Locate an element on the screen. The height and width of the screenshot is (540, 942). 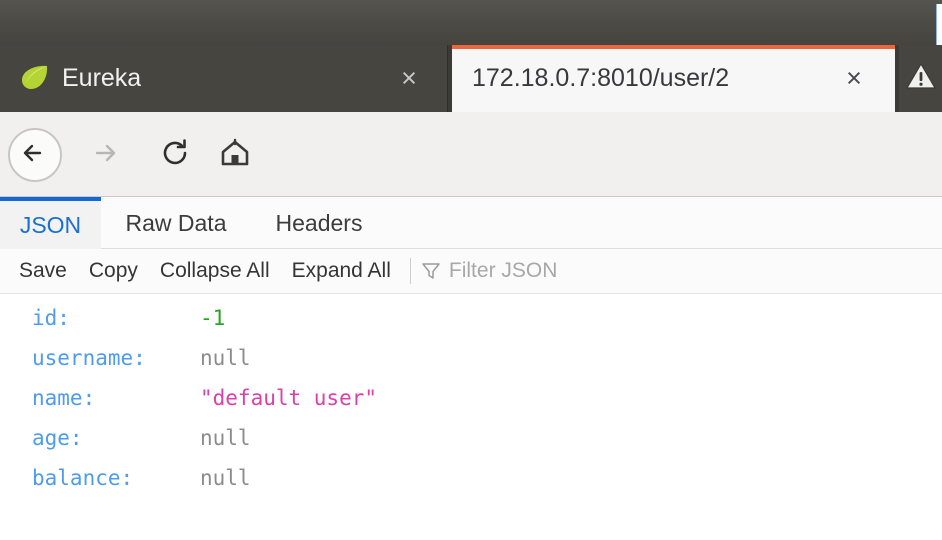
tab-raw-data: Raw Data is located at coordinates (176, 223).